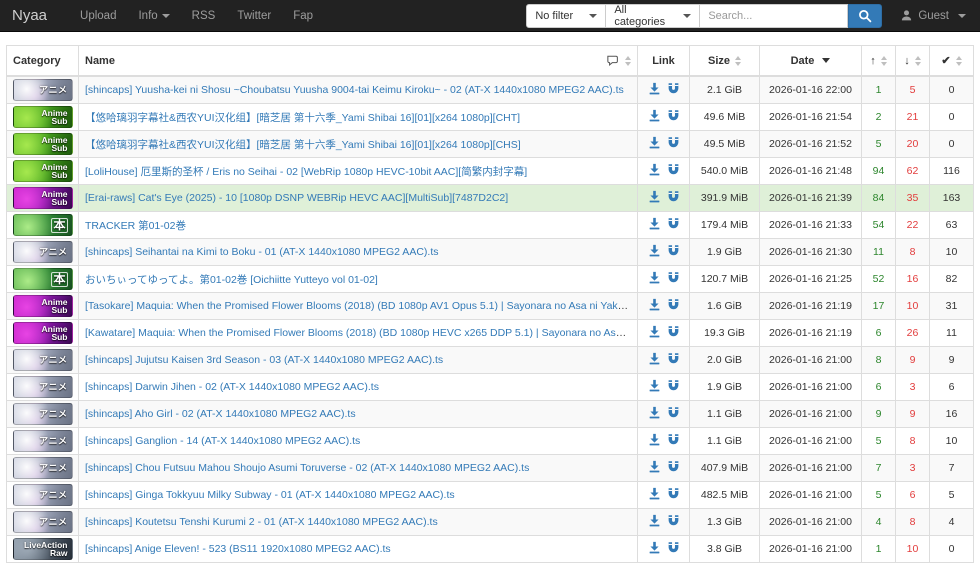 The height and width of the screenshot is (563, 980). What do you see at coordinates (153, 16) in the screenshot?
I see `nav-item-info: Info` at bounding box center [153, 16].